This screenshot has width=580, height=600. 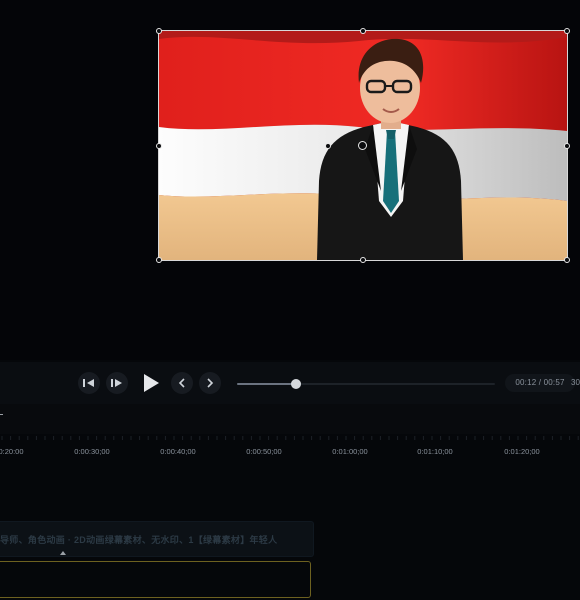 I want to click on resize-handle-bottom, so click(x=363, y=260).